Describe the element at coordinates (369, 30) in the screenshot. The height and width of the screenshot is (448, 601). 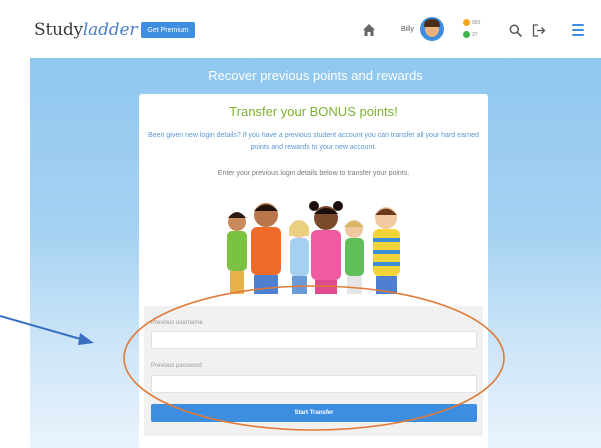
I see `home-icon` at that location.